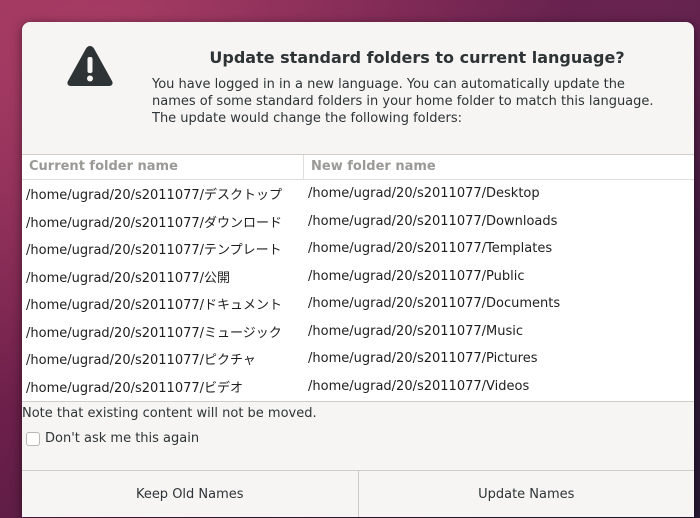 Image resolution: width=700 pixels, height=518 pixels. What do you see at coordinates (423, 359) in the screenshot?
I see `new-folder-cell: /home/ugrad/20/s2011077/Pictures` at bounding box center [423, 359].